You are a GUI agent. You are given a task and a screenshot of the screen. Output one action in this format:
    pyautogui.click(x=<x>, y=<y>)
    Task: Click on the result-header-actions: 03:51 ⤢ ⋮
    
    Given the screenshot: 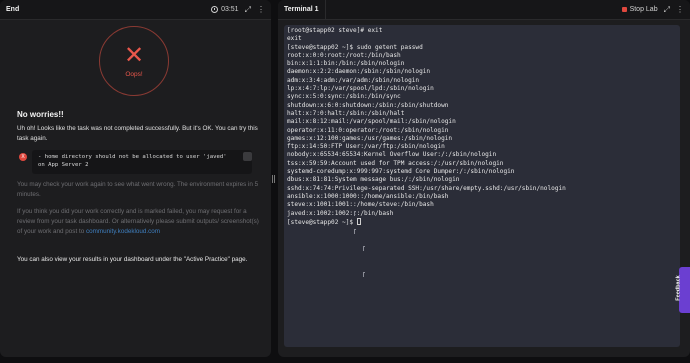 What is the action you would take?
    pyautogui.click(x=238, y=10)
    